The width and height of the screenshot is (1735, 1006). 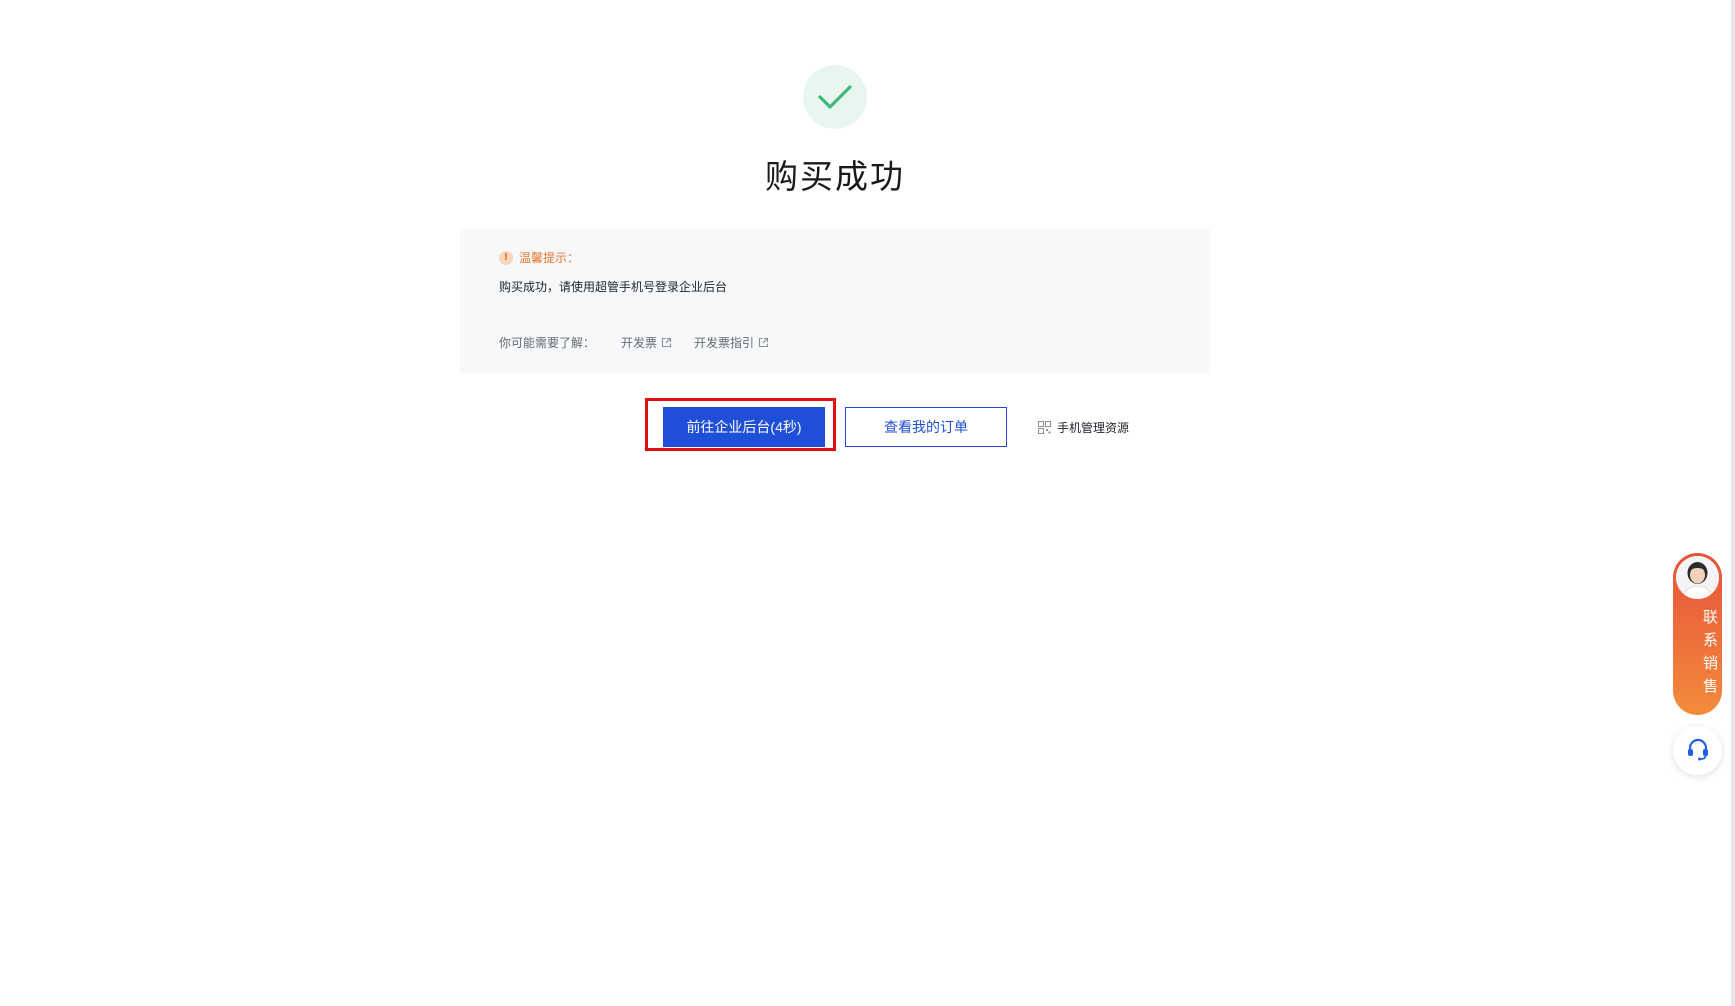 What do you see at coordinates (1093, 427) in the screenshot?
I see `mobile-manage-label: 手机管理资源` at bounding box center [1093, 427].